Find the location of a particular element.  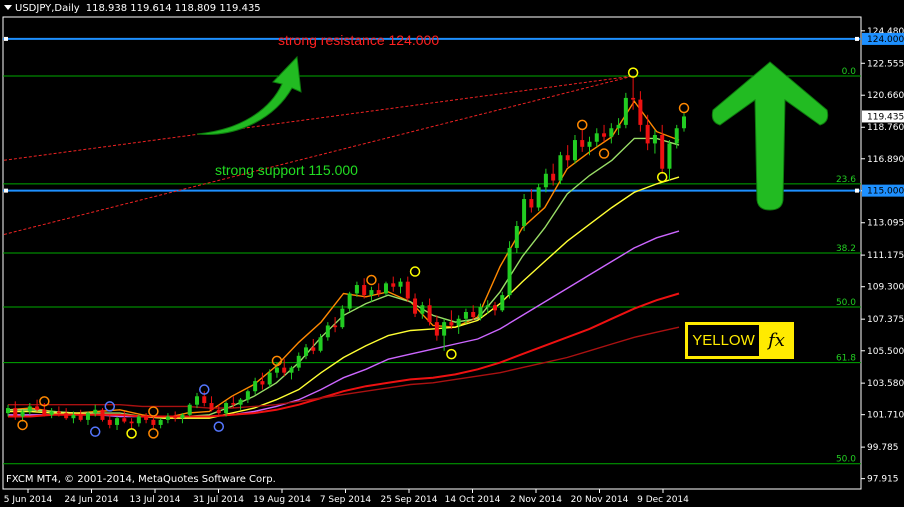

logo-word: YELLOW is located at coordinates (723, 340).